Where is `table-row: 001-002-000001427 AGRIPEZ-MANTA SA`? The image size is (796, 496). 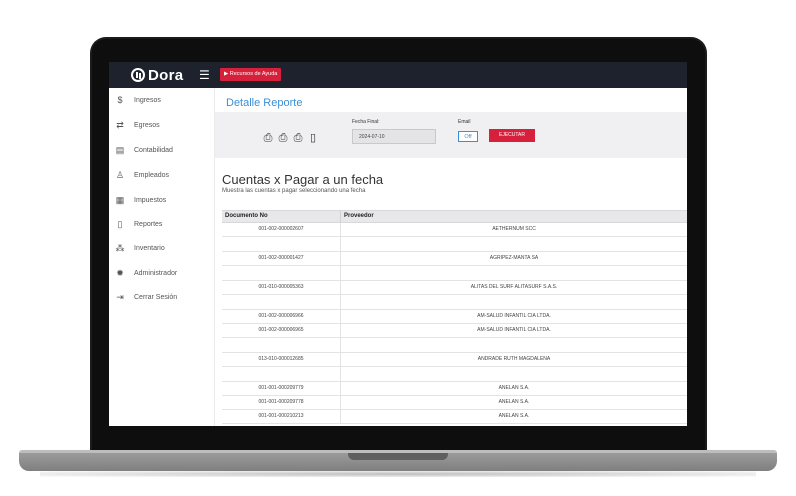
table-row: 001-002-000001427 AGRIPEZ-MANTA SA is located at coordinates (454, 259).